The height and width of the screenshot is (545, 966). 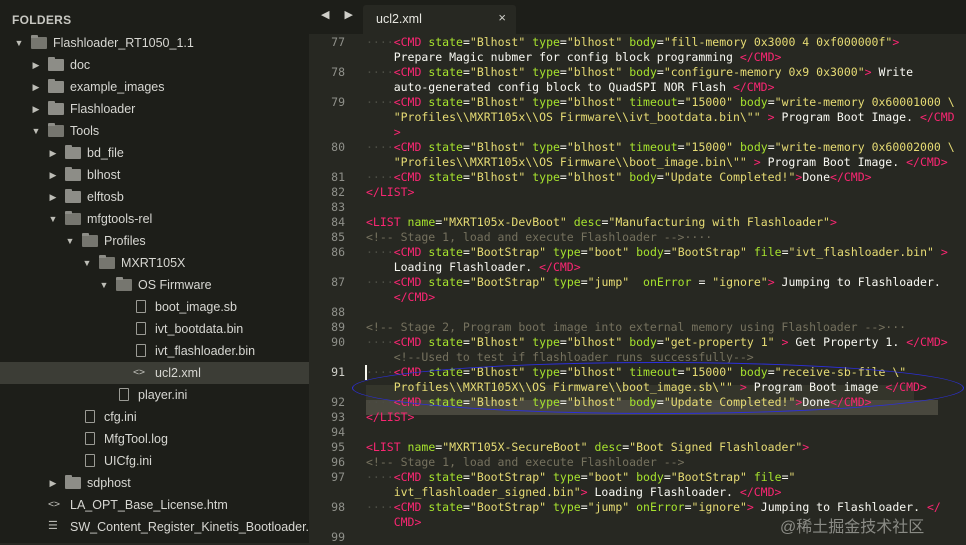 What do you see at coordinates (154, 395) in the screenshot?
I see `tree-item: player.ini` at bounding box center [154, 395].